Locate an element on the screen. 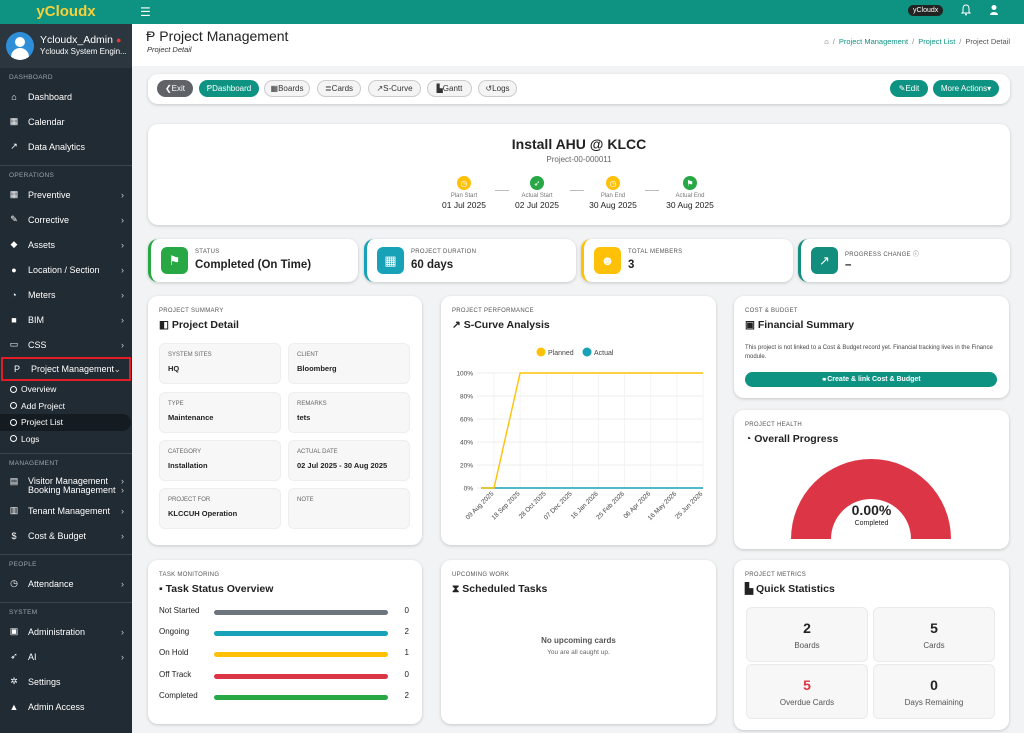  legend-swatch is located at coordinates (541, 352).